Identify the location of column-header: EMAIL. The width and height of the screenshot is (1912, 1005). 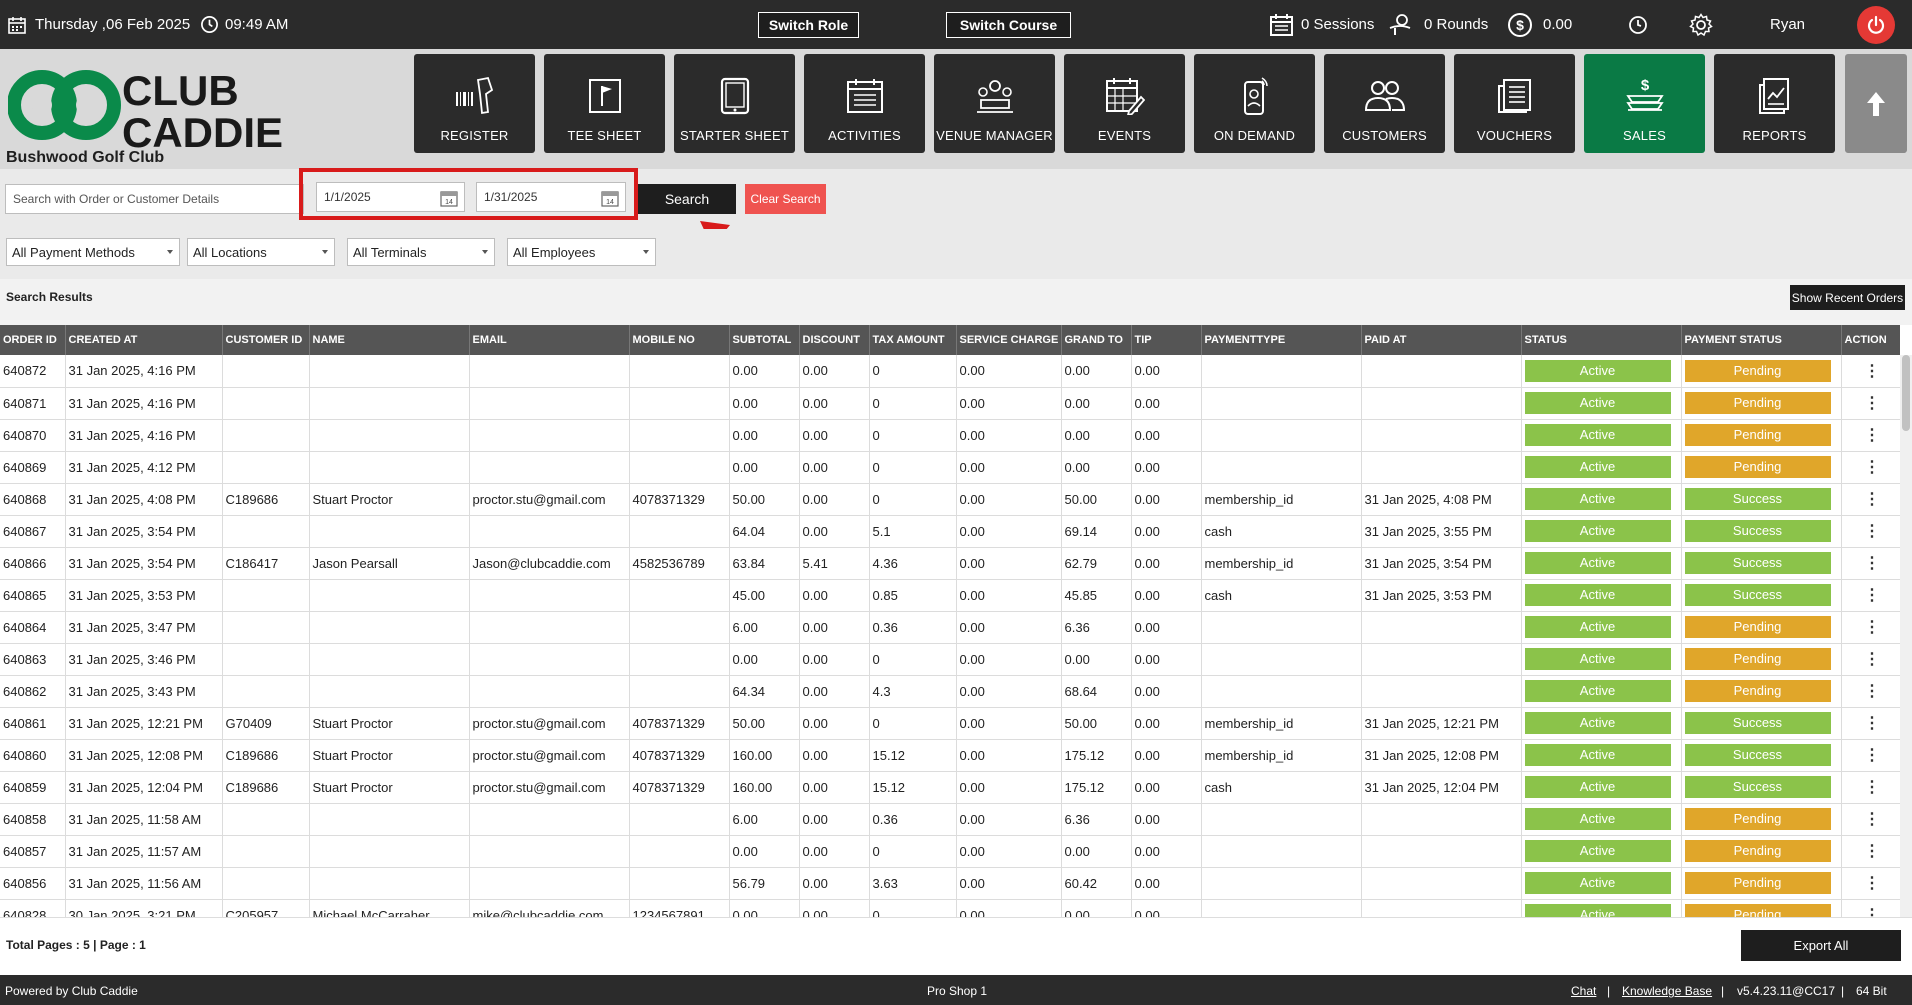
(549, 340).